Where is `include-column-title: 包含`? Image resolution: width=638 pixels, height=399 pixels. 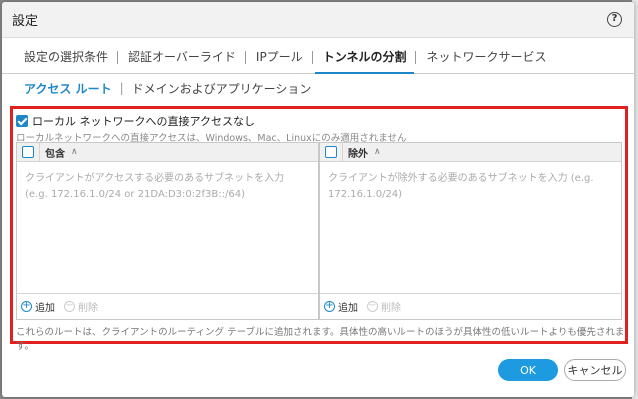
include-column-title: 包含 is located at coordinates (55, 152).